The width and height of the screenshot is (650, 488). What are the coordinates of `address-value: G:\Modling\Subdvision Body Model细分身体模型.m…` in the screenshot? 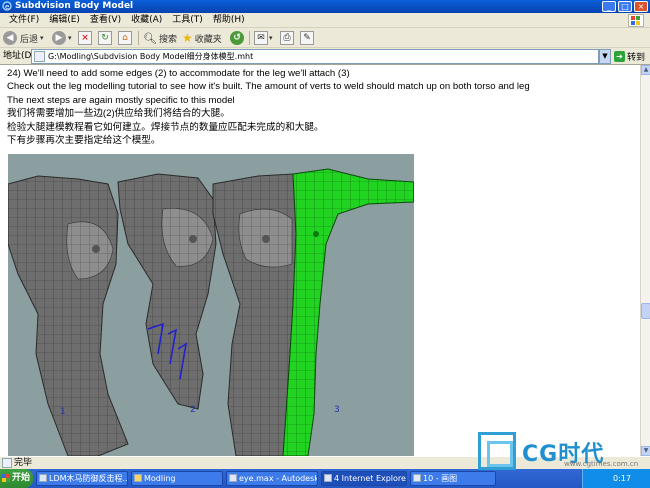 It's located at (151, 56).